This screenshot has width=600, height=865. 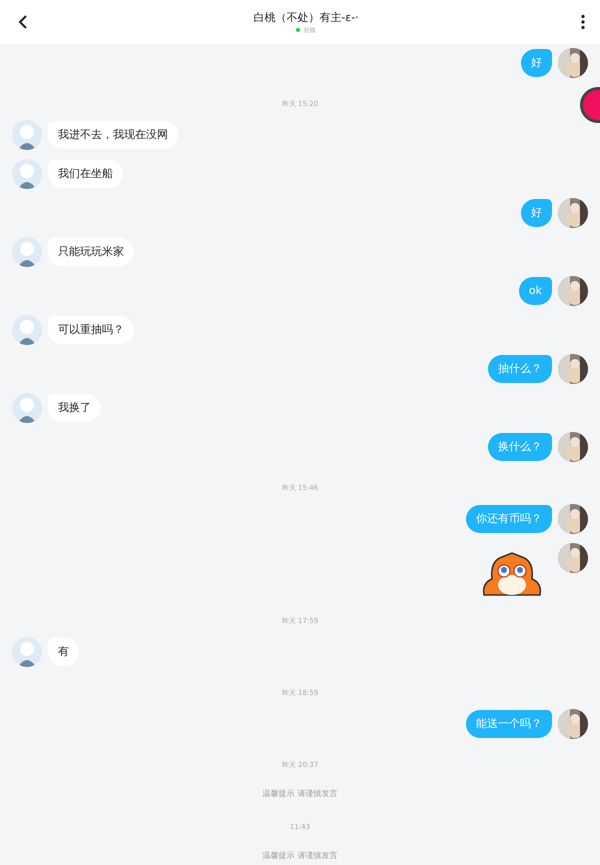 What do you see at coordinates (509, 519) in the screenshot?
I see `message-bubble: 你还有币吗？` at bounding box center [509, 519].